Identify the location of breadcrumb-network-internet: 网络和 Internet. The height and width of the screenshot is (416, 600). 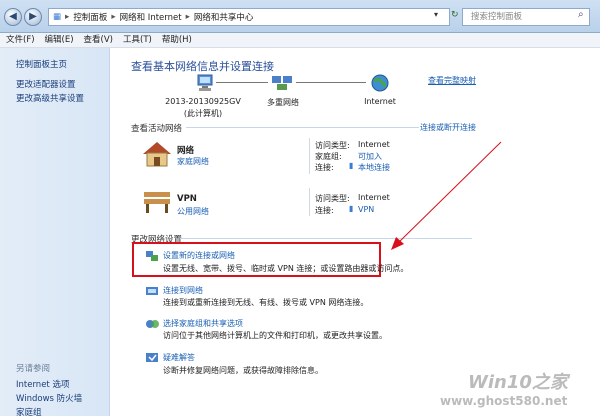
(151, 17).